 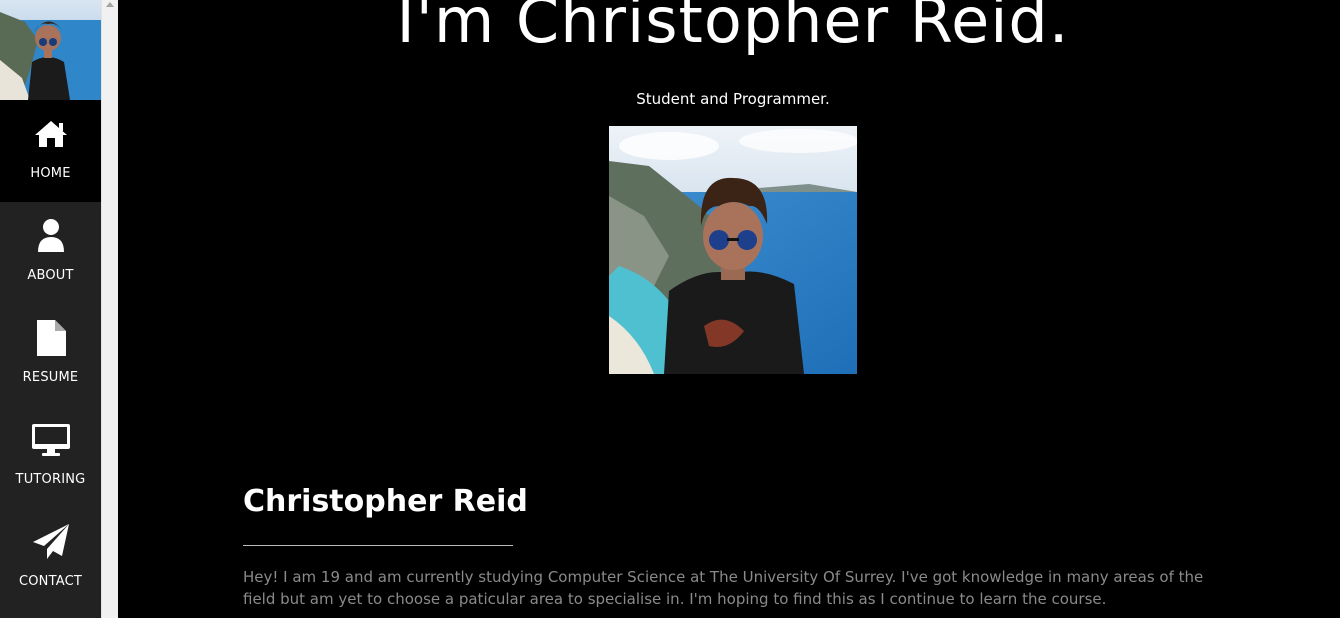 I want to click on sidebar: HOME ABOUT RESUME TUTORING CONTACT, so click(x=50, y=309).